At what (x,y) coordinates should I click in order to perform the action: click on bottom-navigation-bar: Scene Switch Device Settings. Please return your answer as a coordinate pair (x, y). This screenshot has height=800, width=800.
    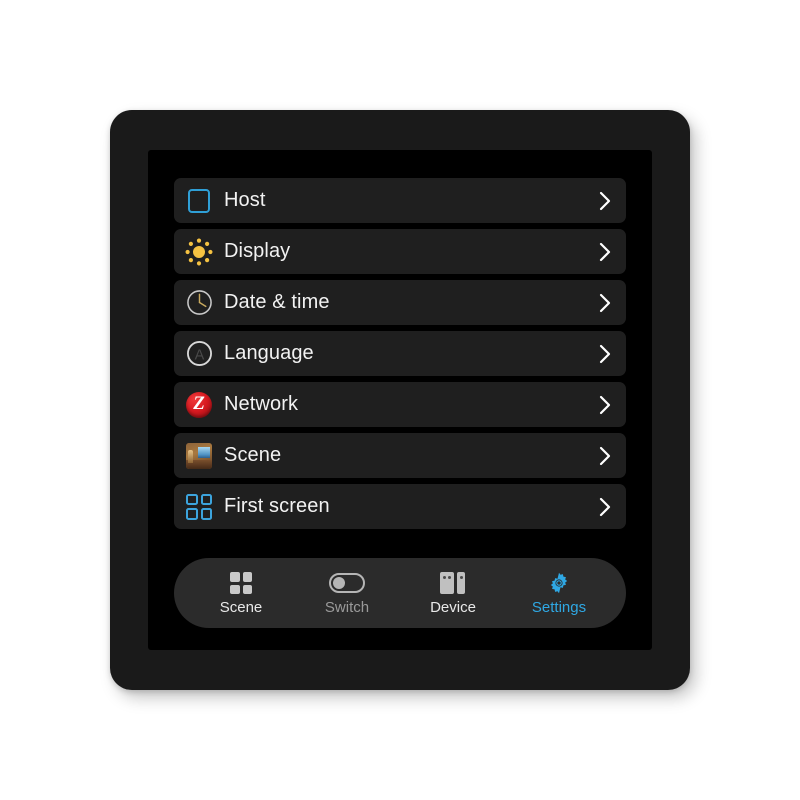
    Looking at the image, I should click on (400, 593).